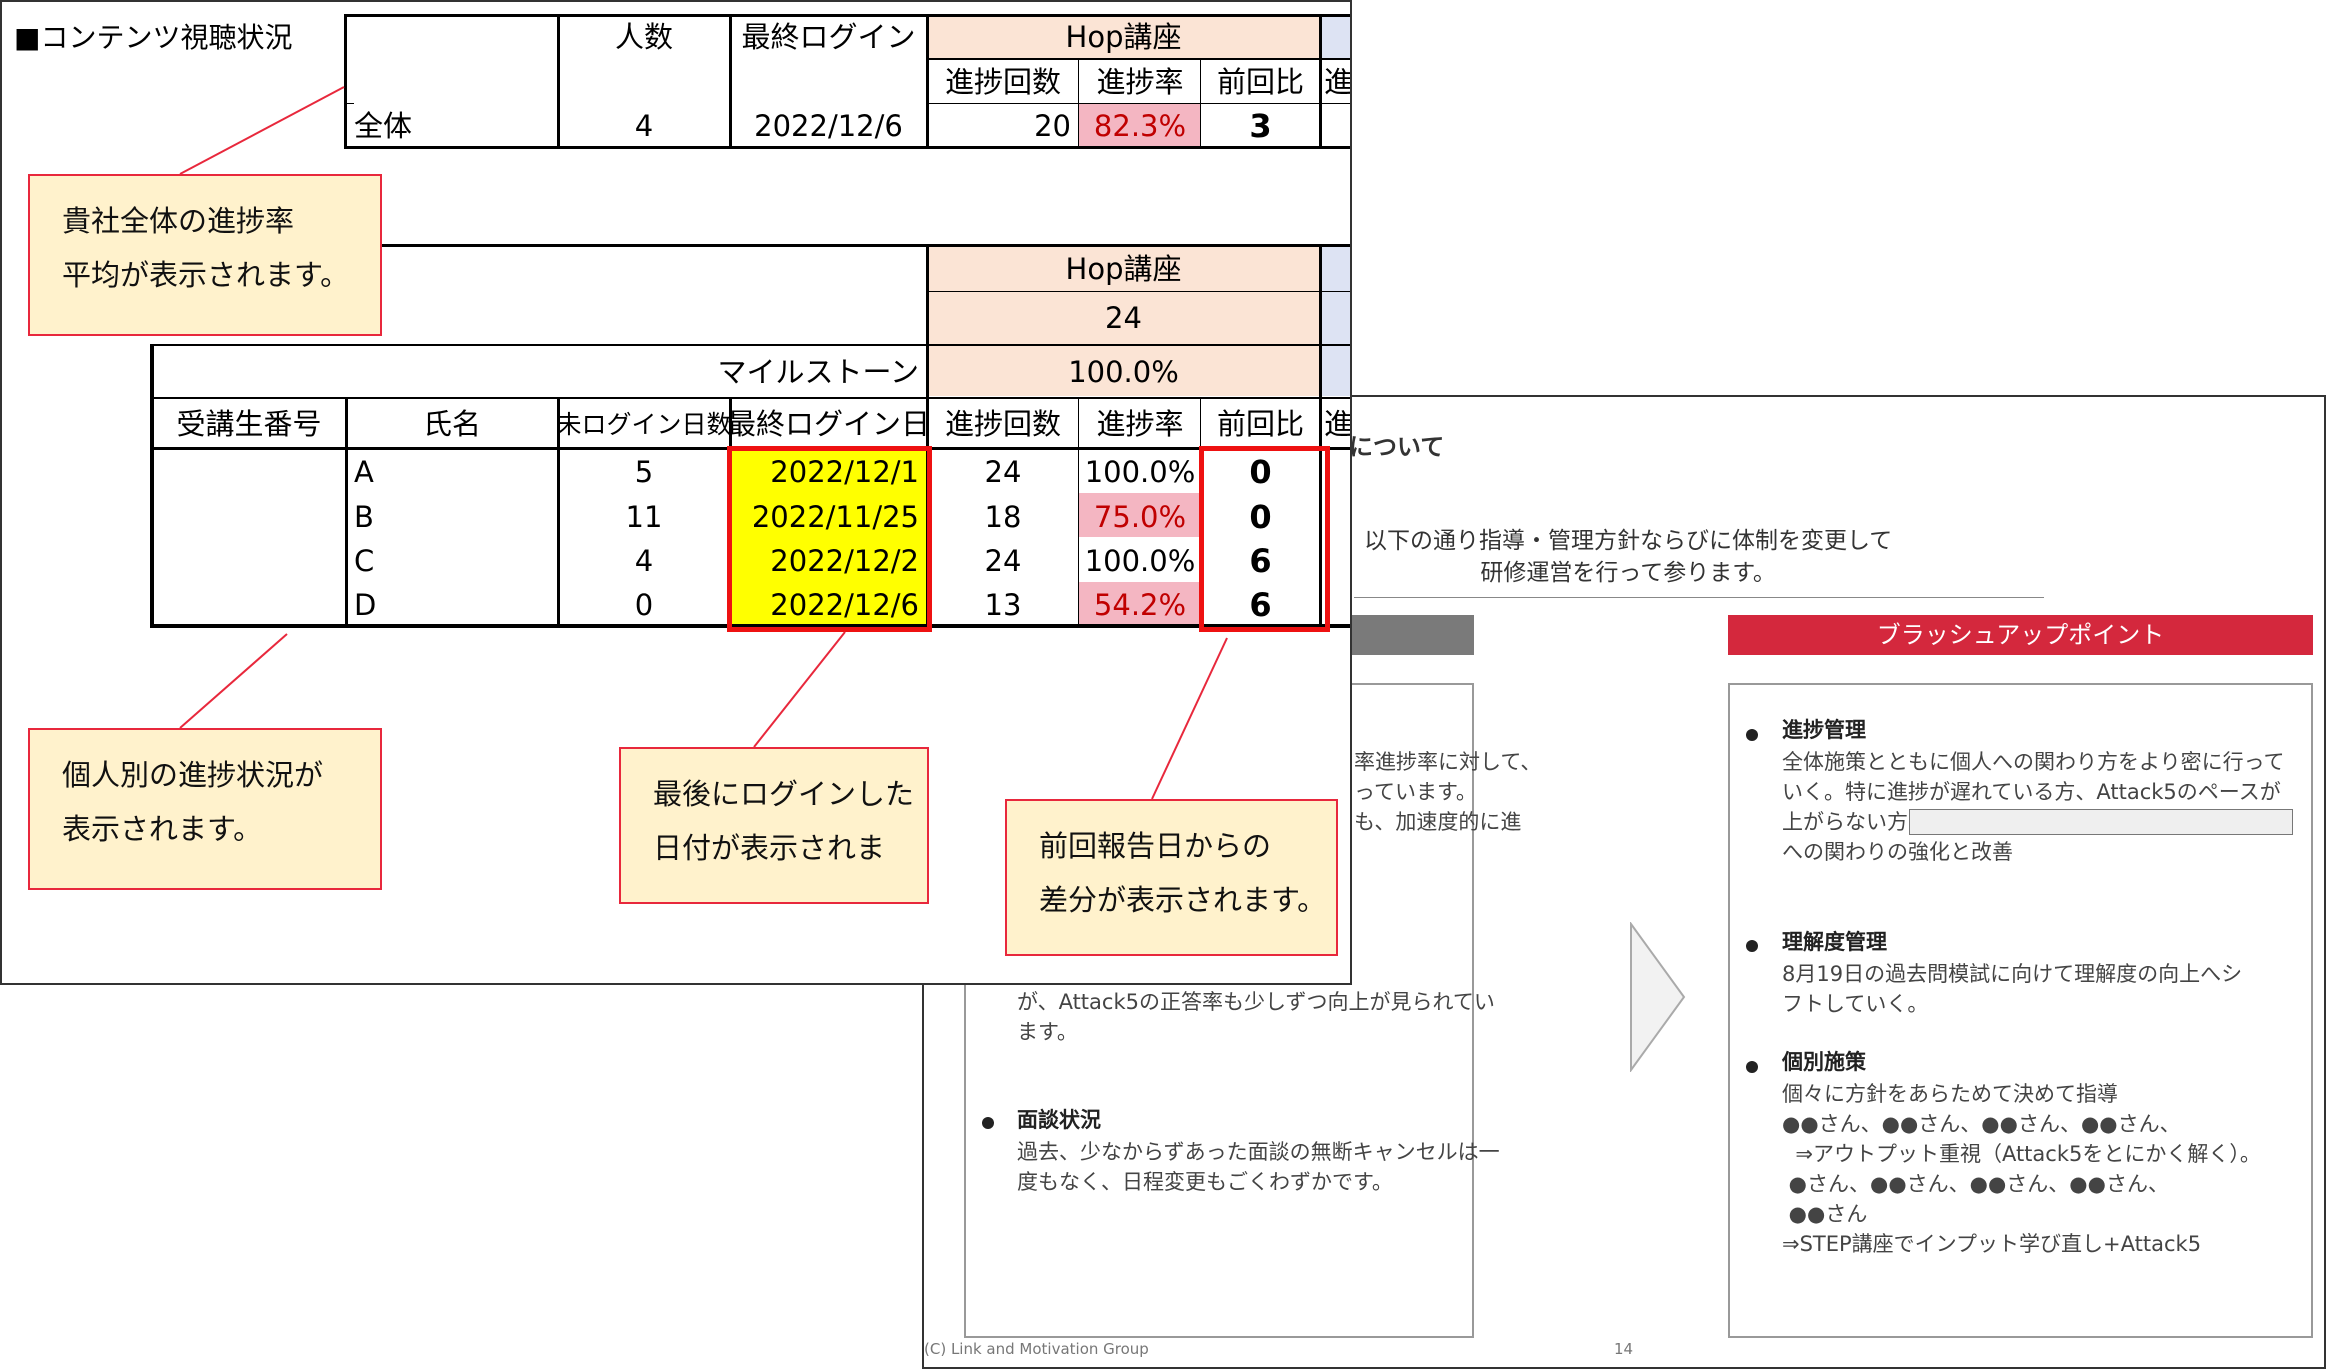 The image size is (2329, 1372). I want to click on chevron-right-icon, so click(1658, 997).